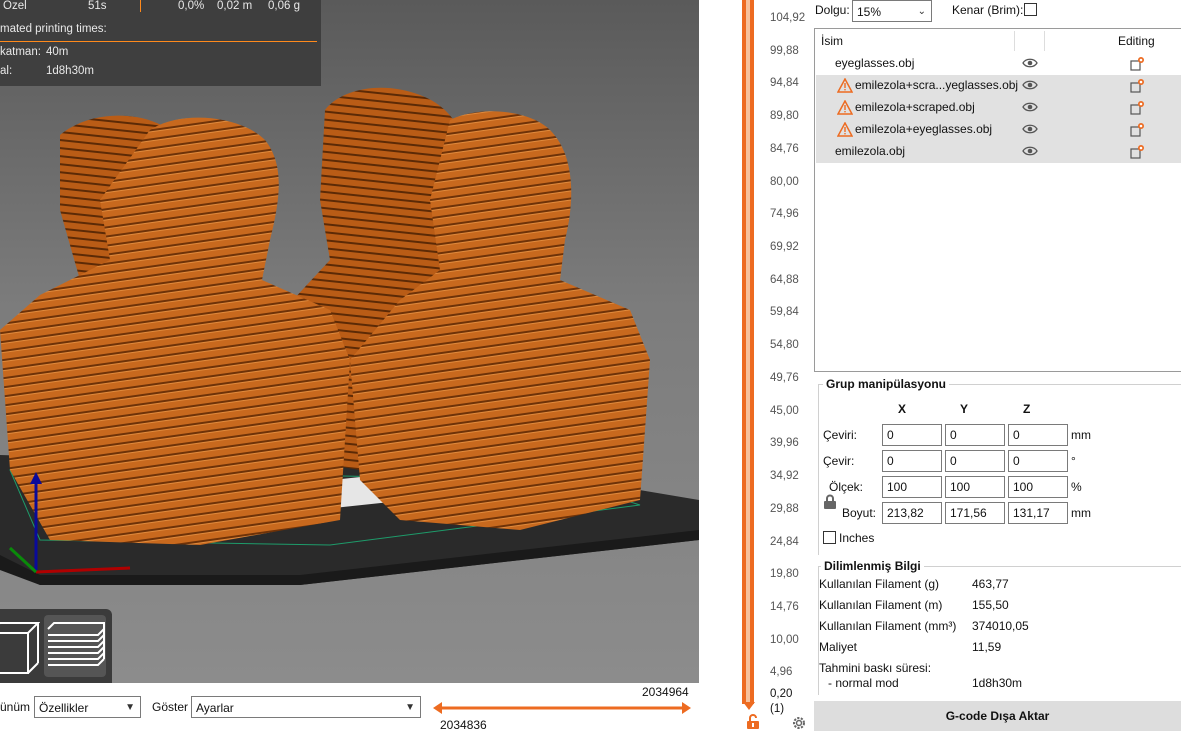 Image resolution: width=1181 pixels, height=732 pixels. What do you see at coordinates (784, 116) in the screenshot?
I see `layer-tick-label: 89,80` at bounding box center [784, 116].